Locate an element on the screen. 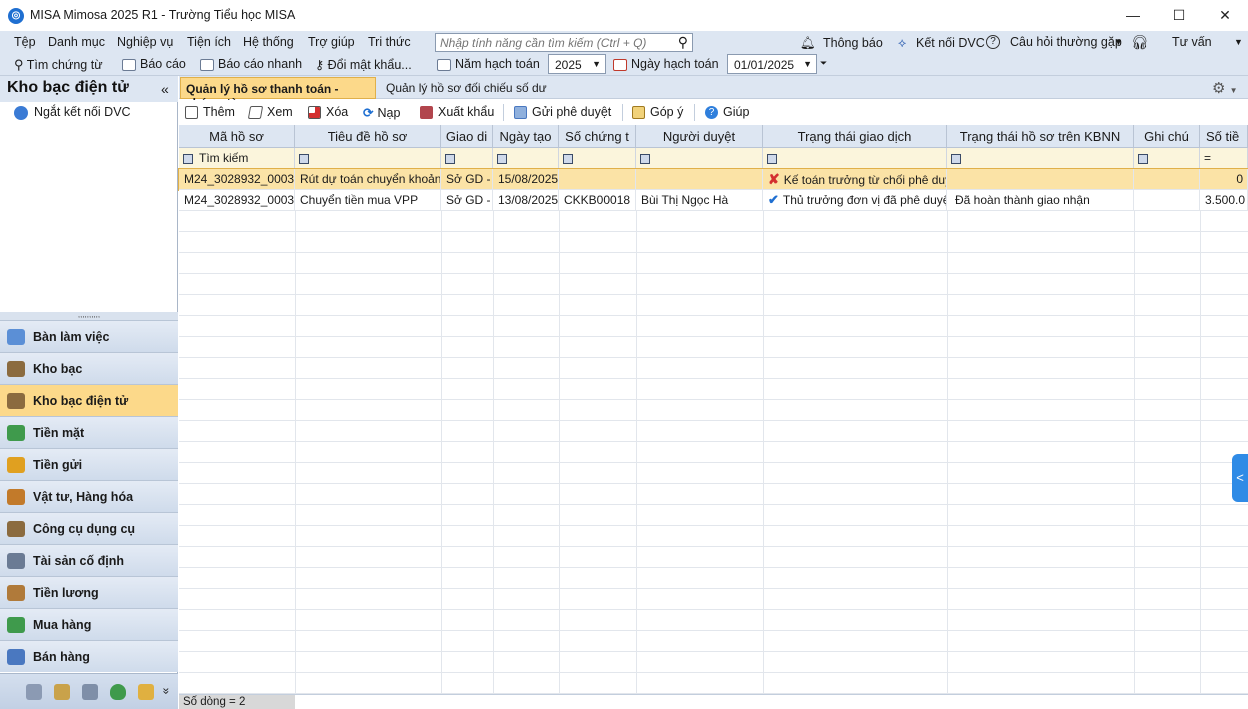 Image resolution: width=1248 pixels, height=709 pixels. posting-date-picker: 01/01/2025 ▼ is located at coordinates (772, 64).